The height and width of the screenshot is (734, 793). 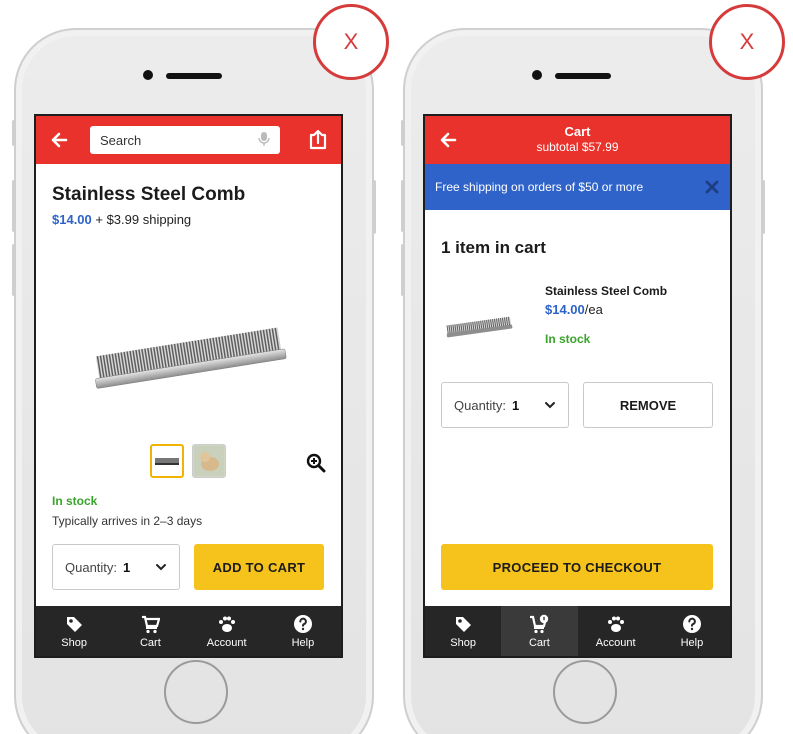 I want to click on thumbnail-dog-photo, so click(x=209, y=461).